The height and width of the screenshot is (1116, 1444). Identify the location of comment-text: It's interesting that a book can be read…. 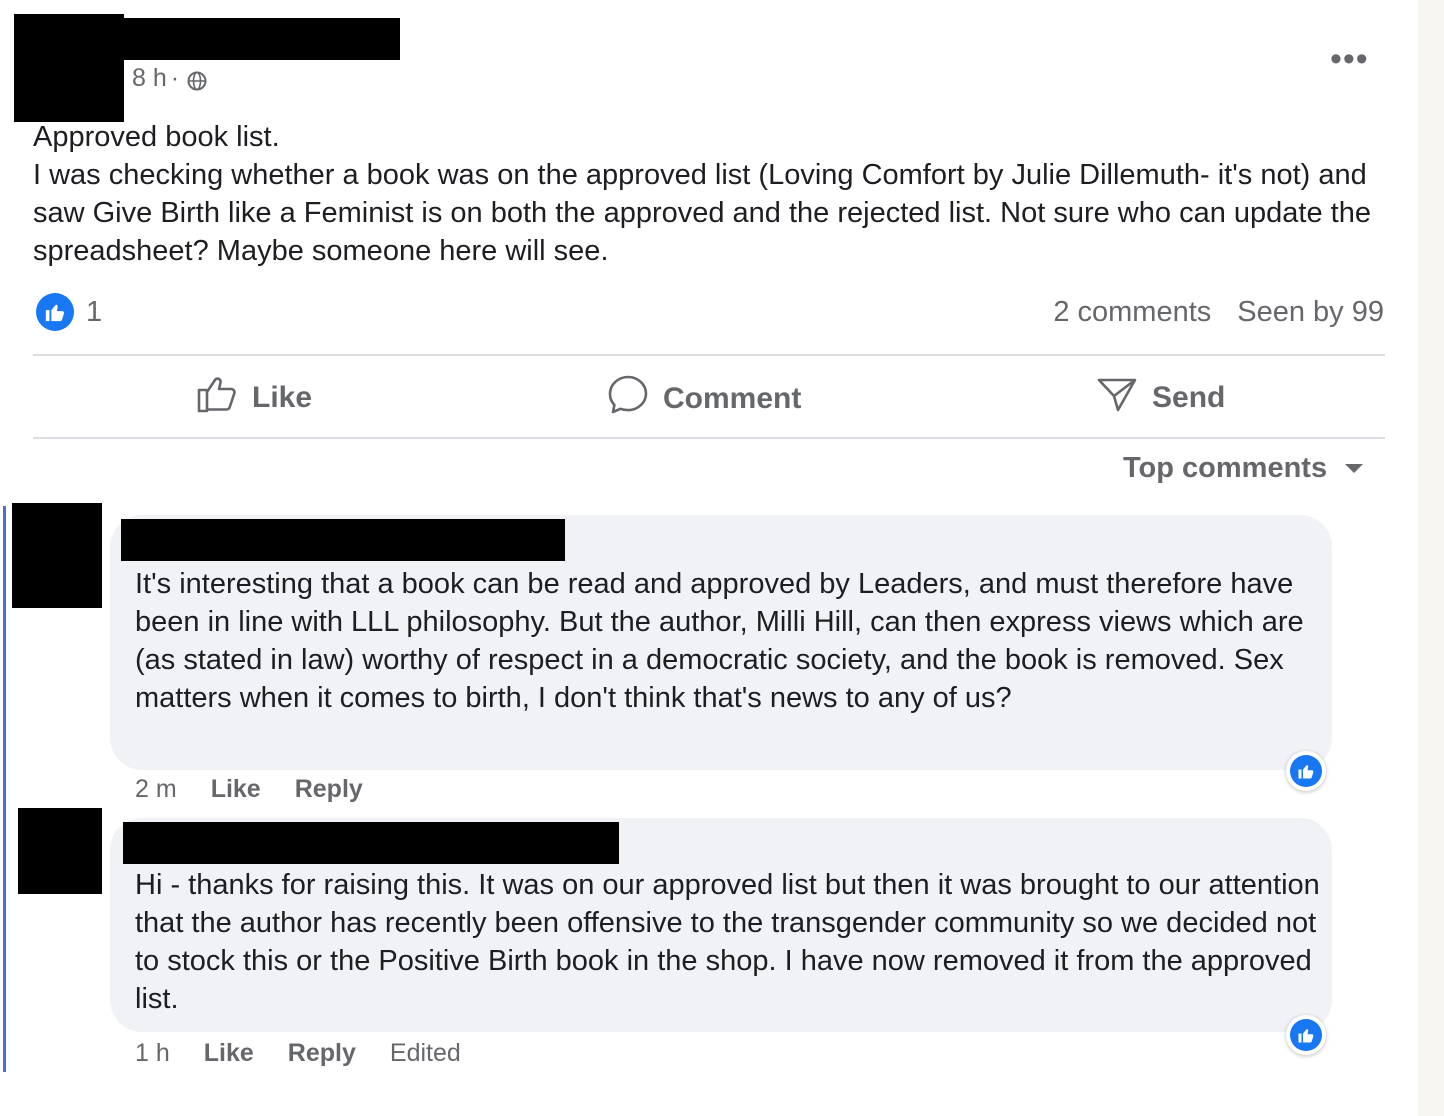
(719, 641).